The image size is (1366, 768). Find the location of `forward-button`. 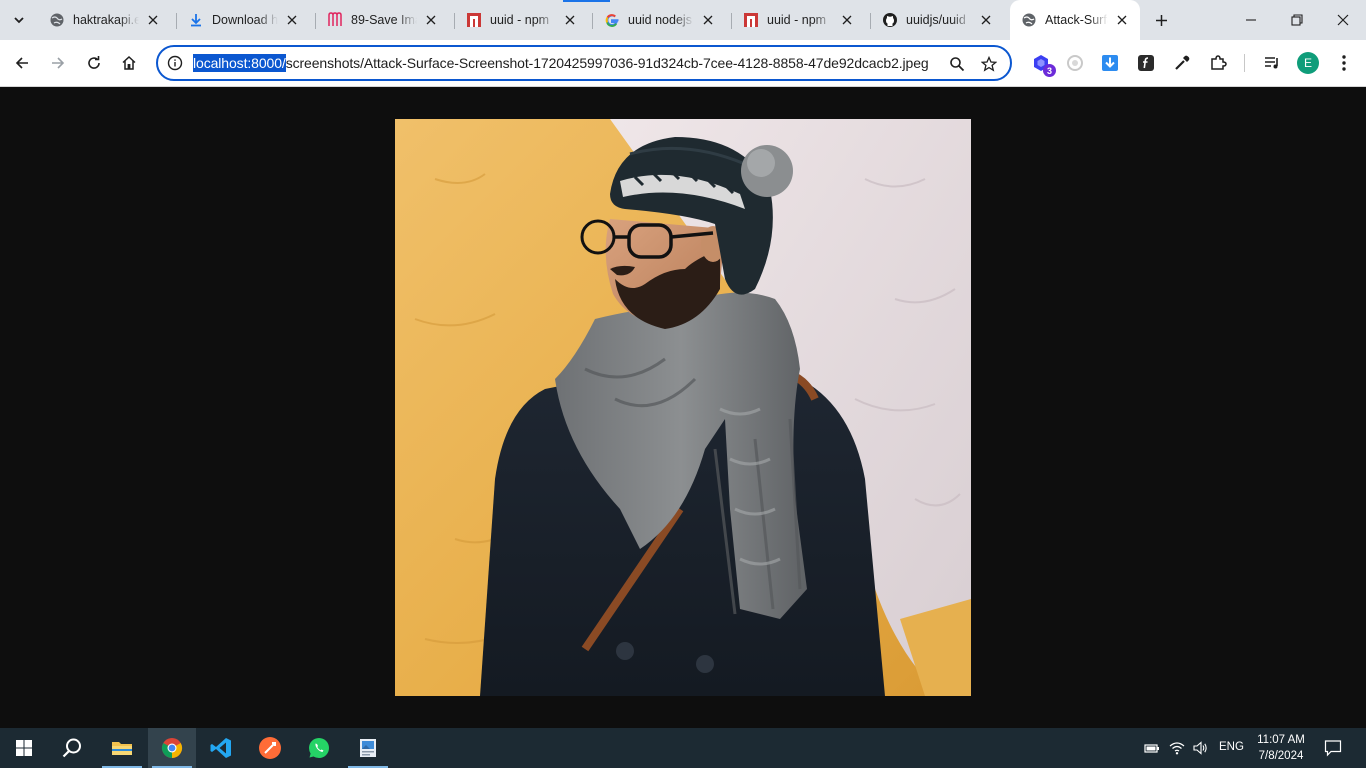

forward-button is located at coordinates (58, 63).